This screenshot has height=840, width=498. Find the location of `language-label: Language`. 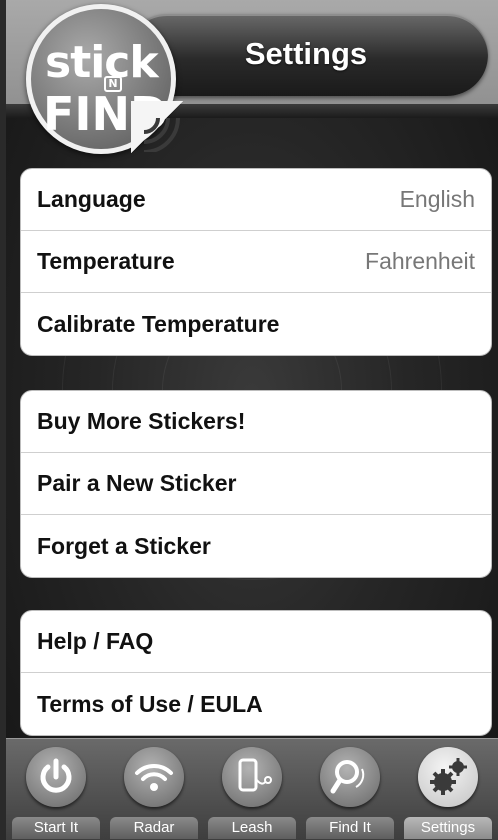

language-label: Language is located at coordinates (91, 199).